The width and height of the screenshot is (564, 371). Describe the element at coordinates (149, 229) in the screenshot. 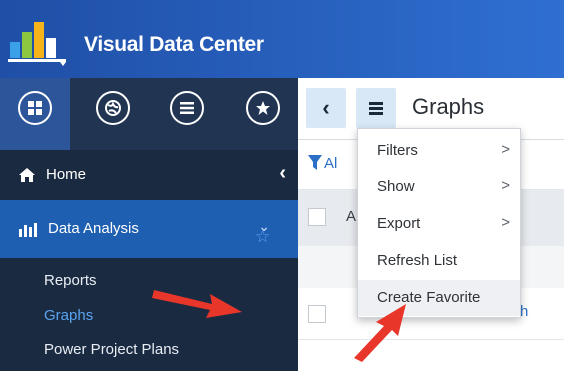

I see `sidebar-section-data-analysis: Data Analysis ⌄` at that location.